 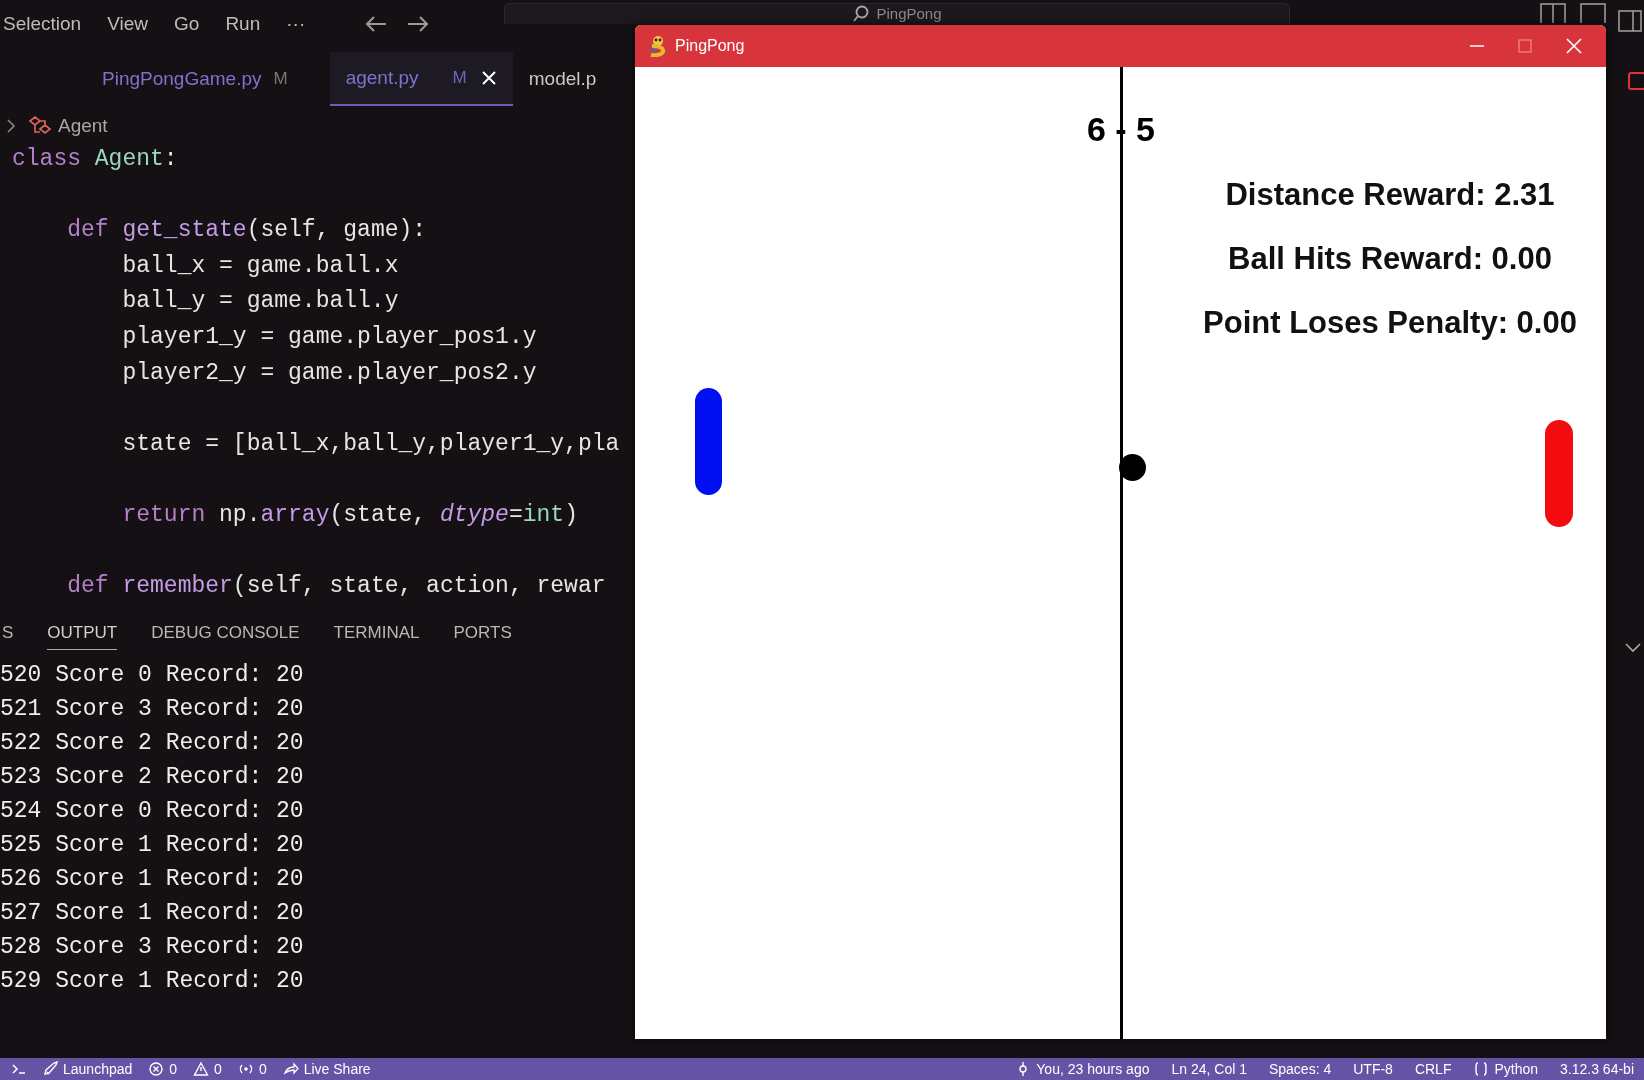 What do you see at coordinates (260, 266) in the screenshot?
I see `code-line: ball_x = game.ball.x` at bounding box center [260, 266].